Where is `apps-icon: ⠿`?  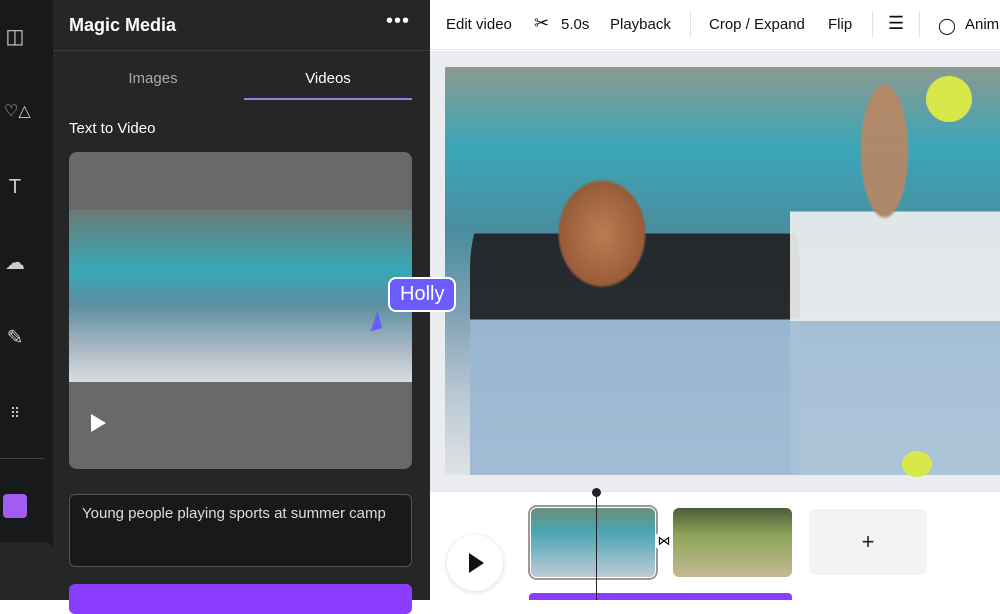
apps-icon: ⠿ is located at coordinates (15, 413).